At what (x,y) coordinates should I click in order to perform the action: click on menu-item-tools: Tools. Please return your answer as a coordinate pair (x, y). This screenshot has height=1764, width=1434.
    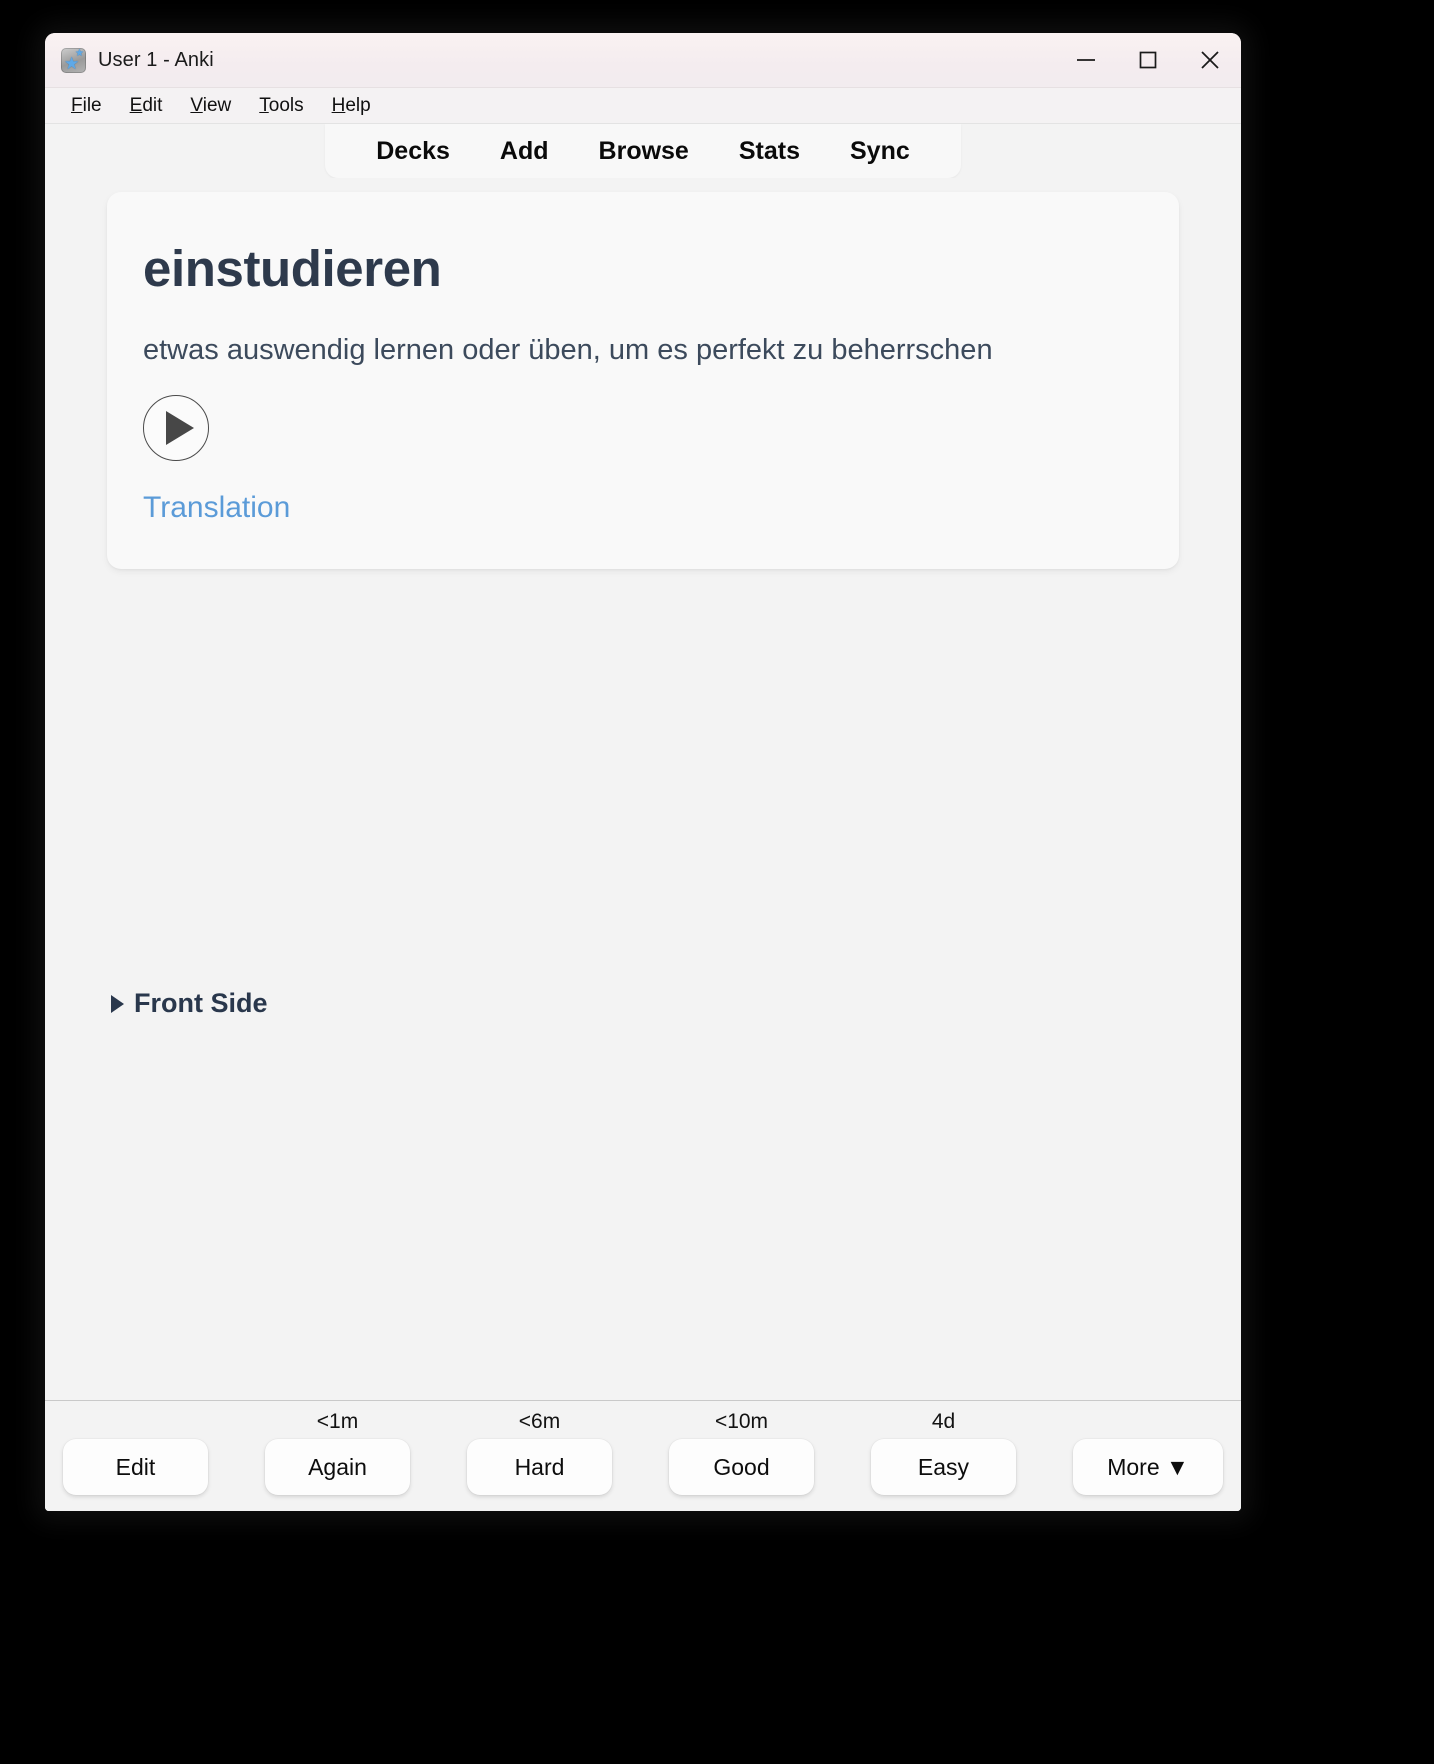
    Looking at the image, I should click on (281, 106).